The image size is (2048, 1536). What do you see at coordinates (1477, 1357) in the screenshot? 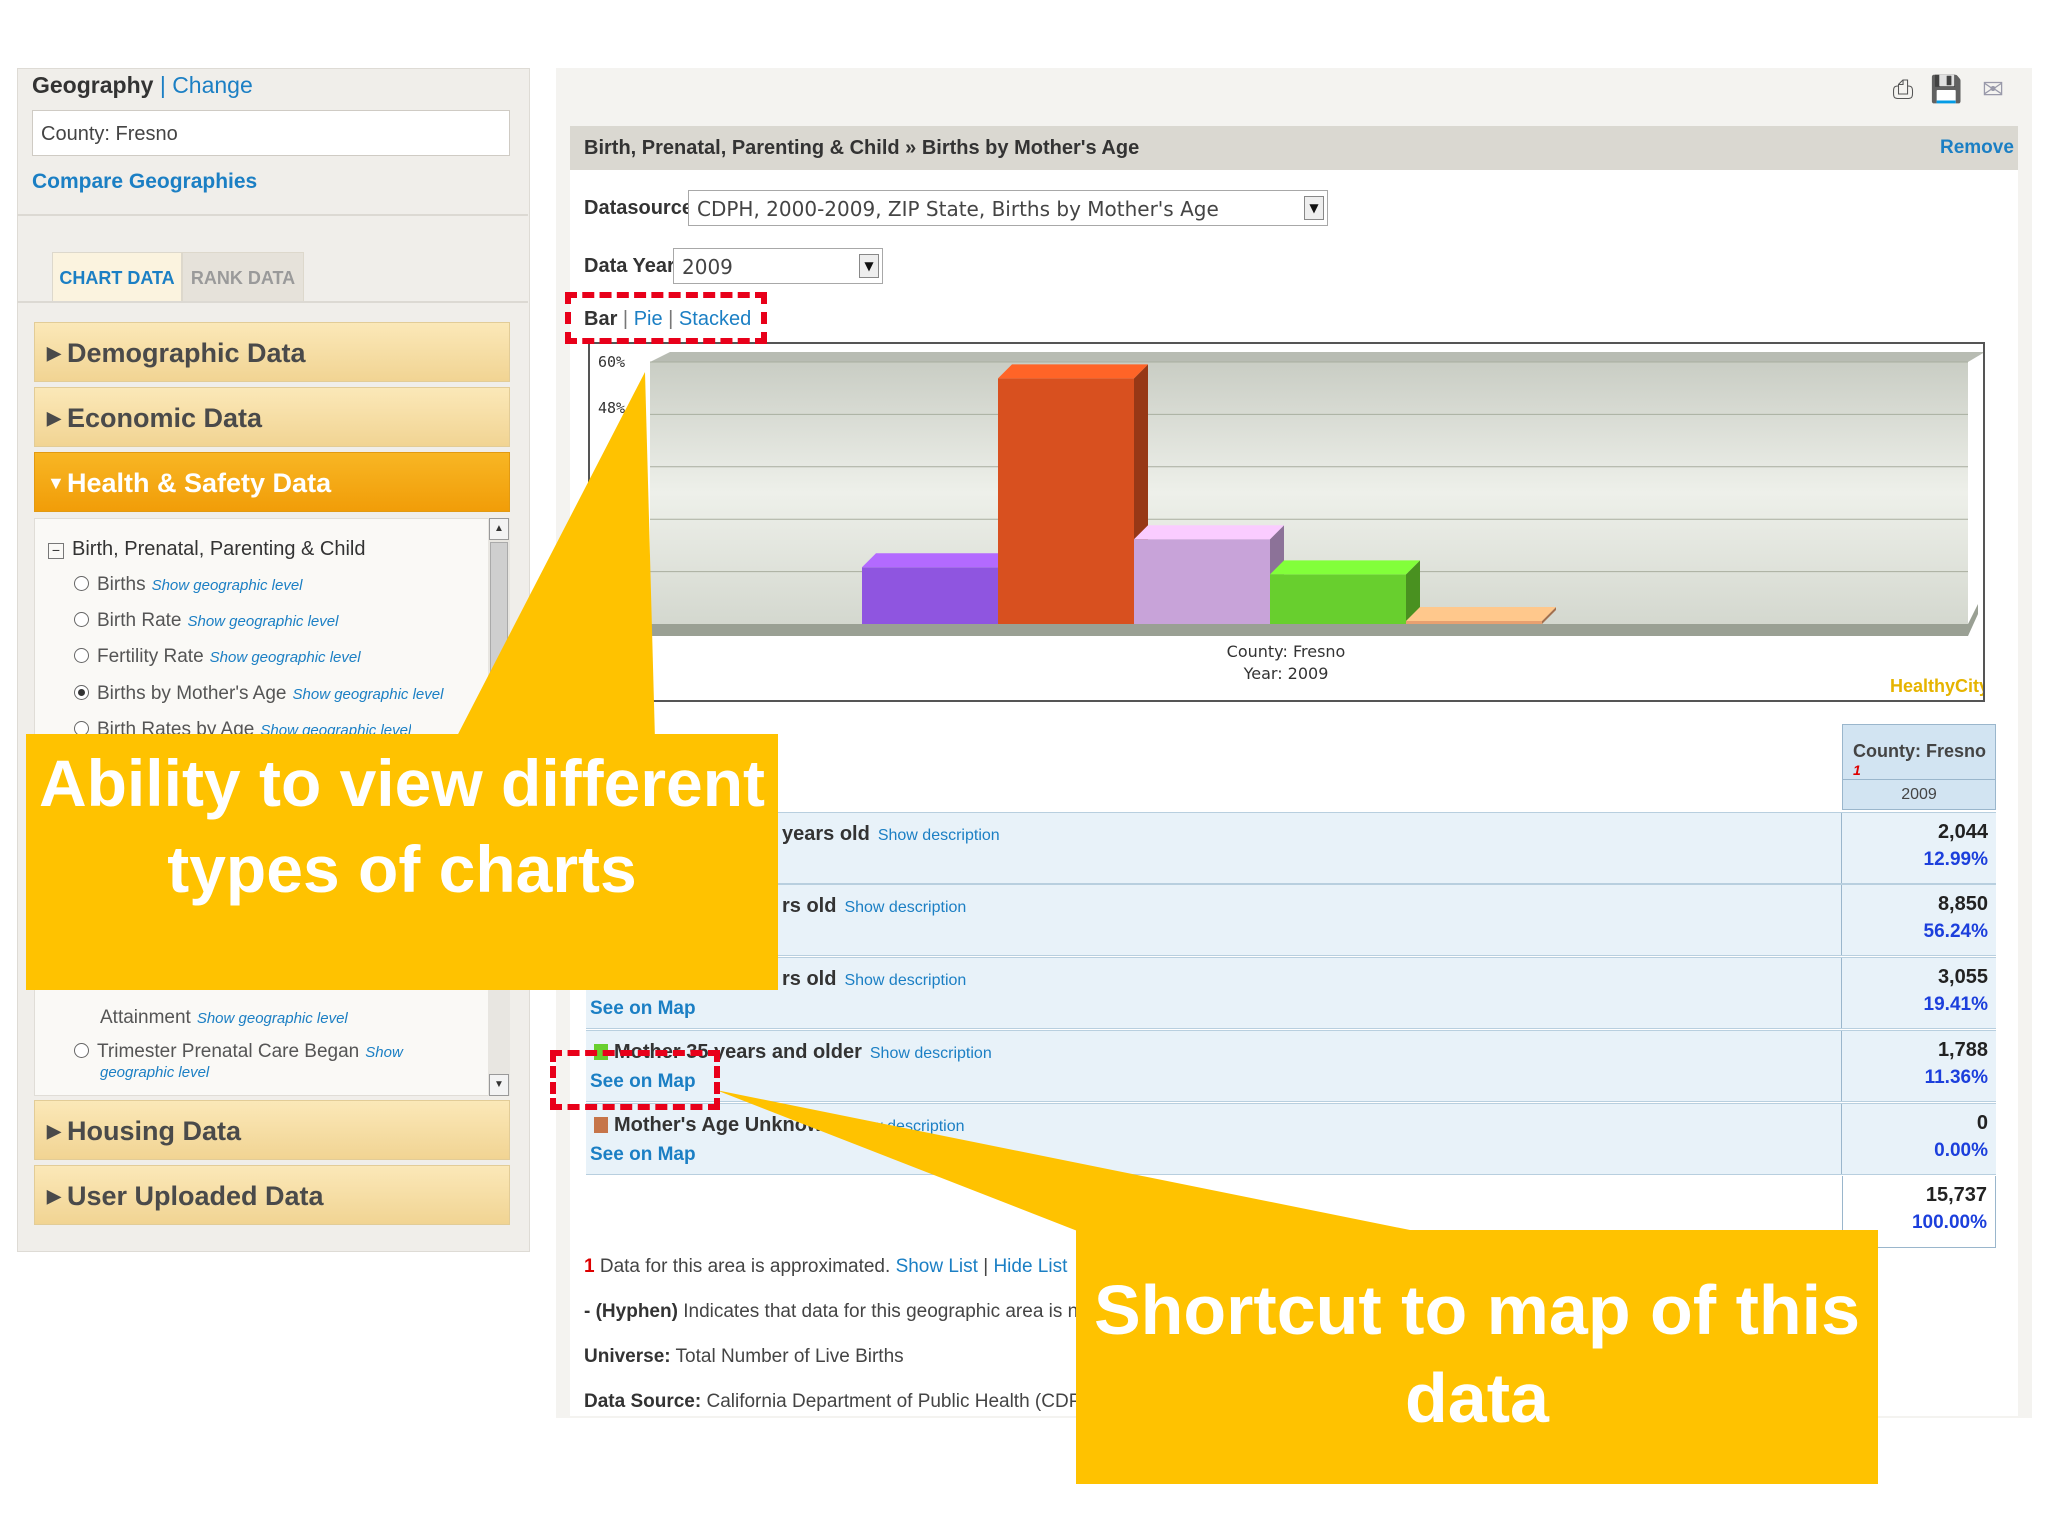
I see `callout-map-shortcut: Shortcut to map of this data` at bounding box center [1477, 1357].